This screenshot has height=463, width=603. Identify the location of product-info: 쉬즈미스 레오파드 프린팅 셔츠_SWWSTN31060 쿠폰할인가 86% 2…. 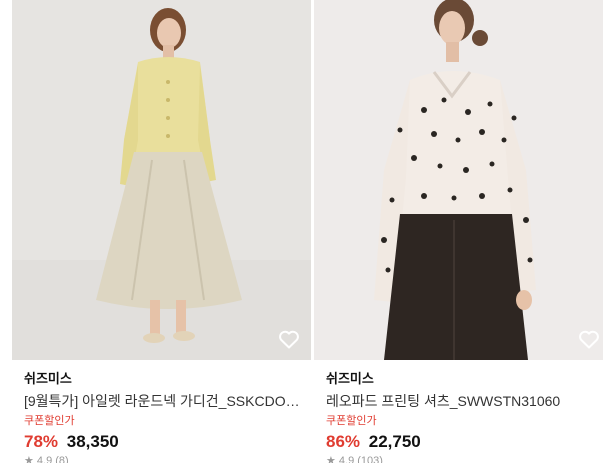
(460, 416).